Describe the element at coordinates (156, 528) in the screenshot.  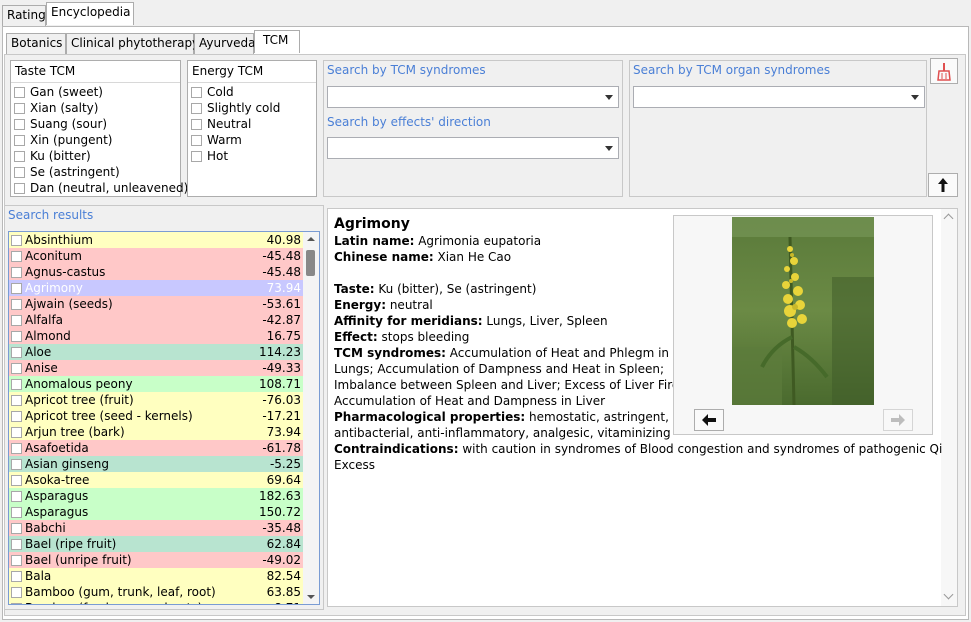
I see `list-item: Babchi -35.48` at that location.